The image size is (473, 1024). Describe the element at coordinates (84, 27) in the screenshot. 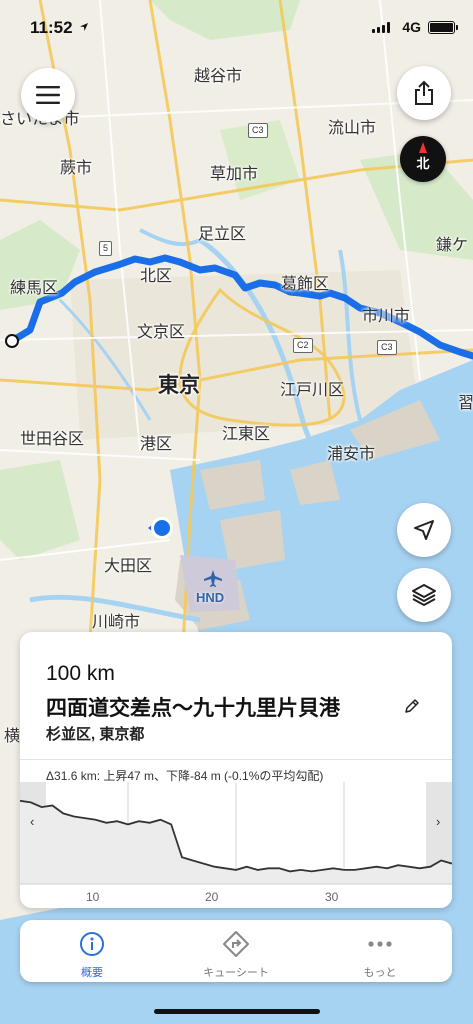

I see `location-services-icon` at that location.